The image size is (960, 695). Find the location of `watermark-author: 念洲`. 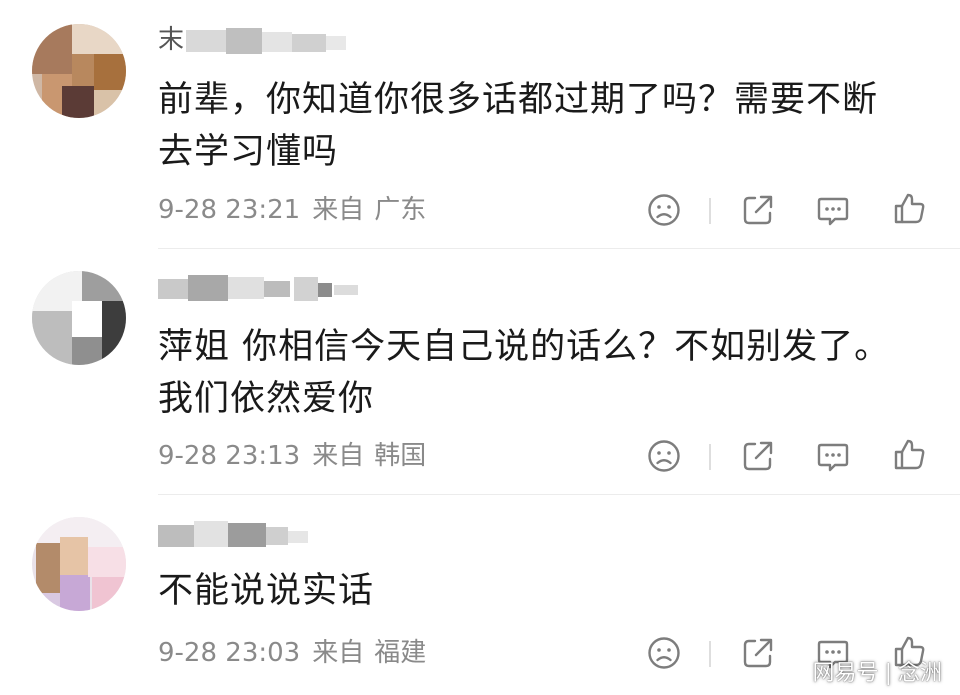

watermark-author: 念洲 is located at coordinates (919, 673).